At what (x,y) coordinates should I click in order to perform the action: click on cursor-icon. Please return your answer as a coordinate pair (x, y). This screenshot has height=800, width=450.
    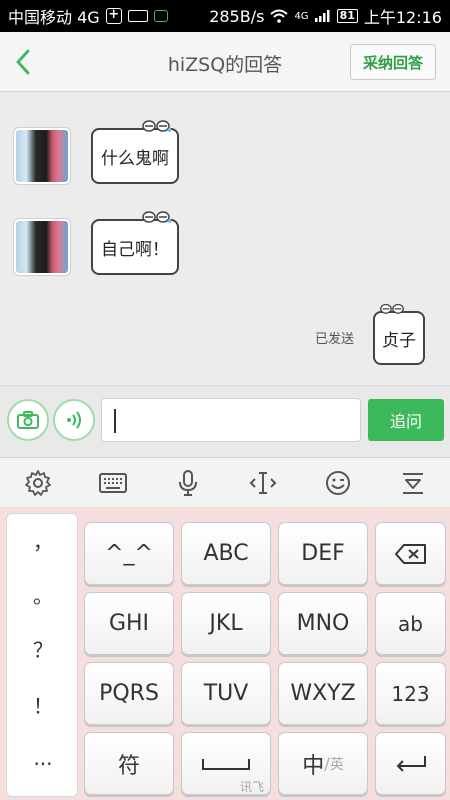
    Looking at the image, I should click on (262, 482).